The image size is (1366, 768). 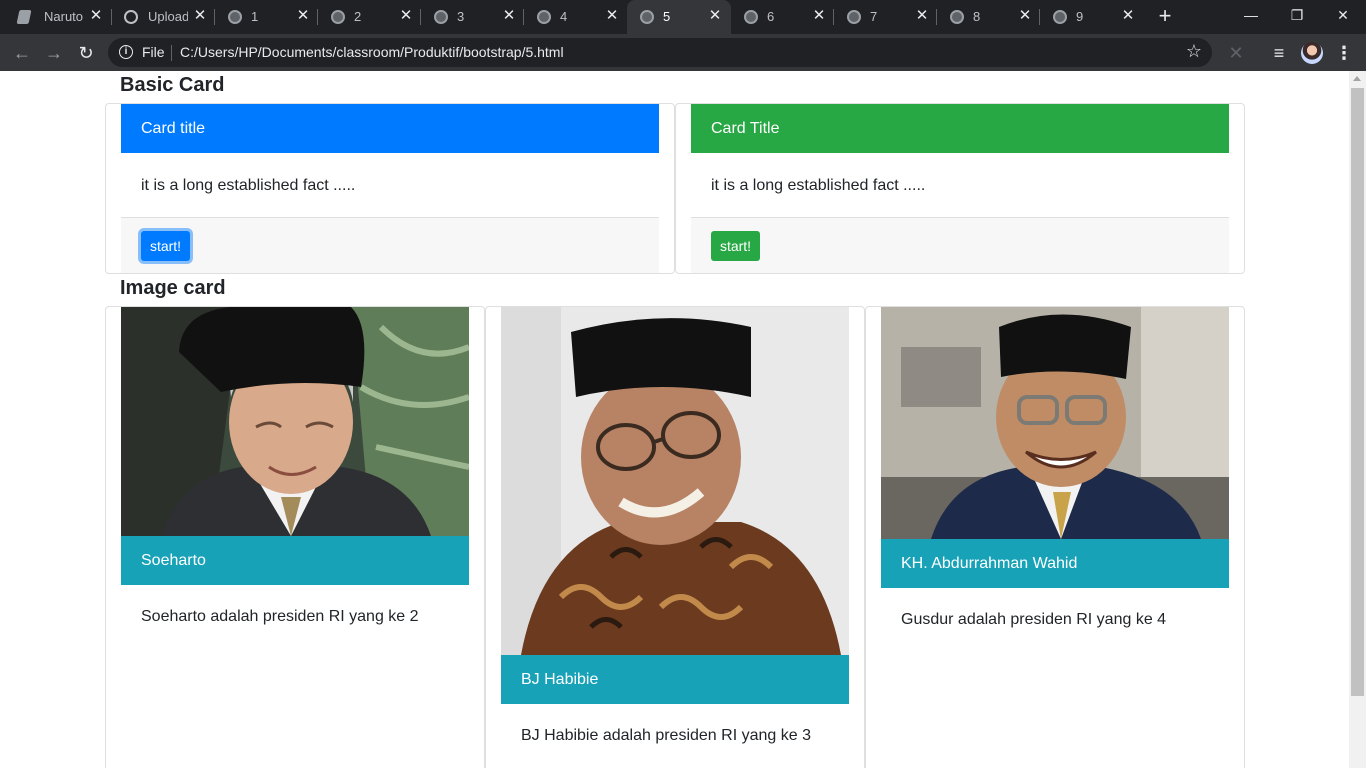 What do you see at coordinates (1312, 53) in the screenshot?
I see `profile-avatar` at bounding box center [1312, 53].